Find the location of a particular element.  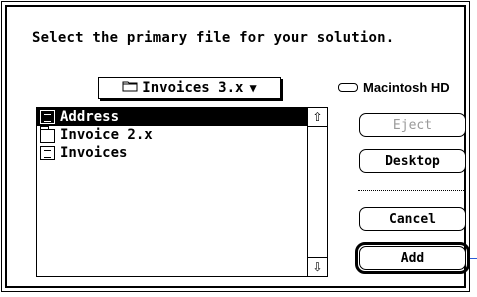

eject-button: Eject is located at coordinates (412, 125).